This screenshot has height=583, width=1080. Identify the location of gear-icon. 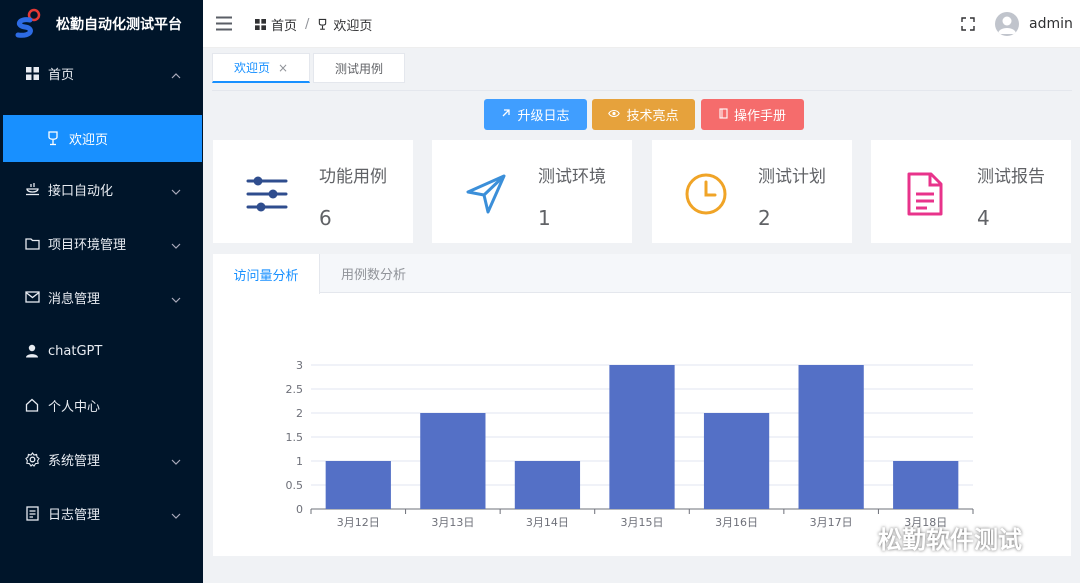
(32, 459).